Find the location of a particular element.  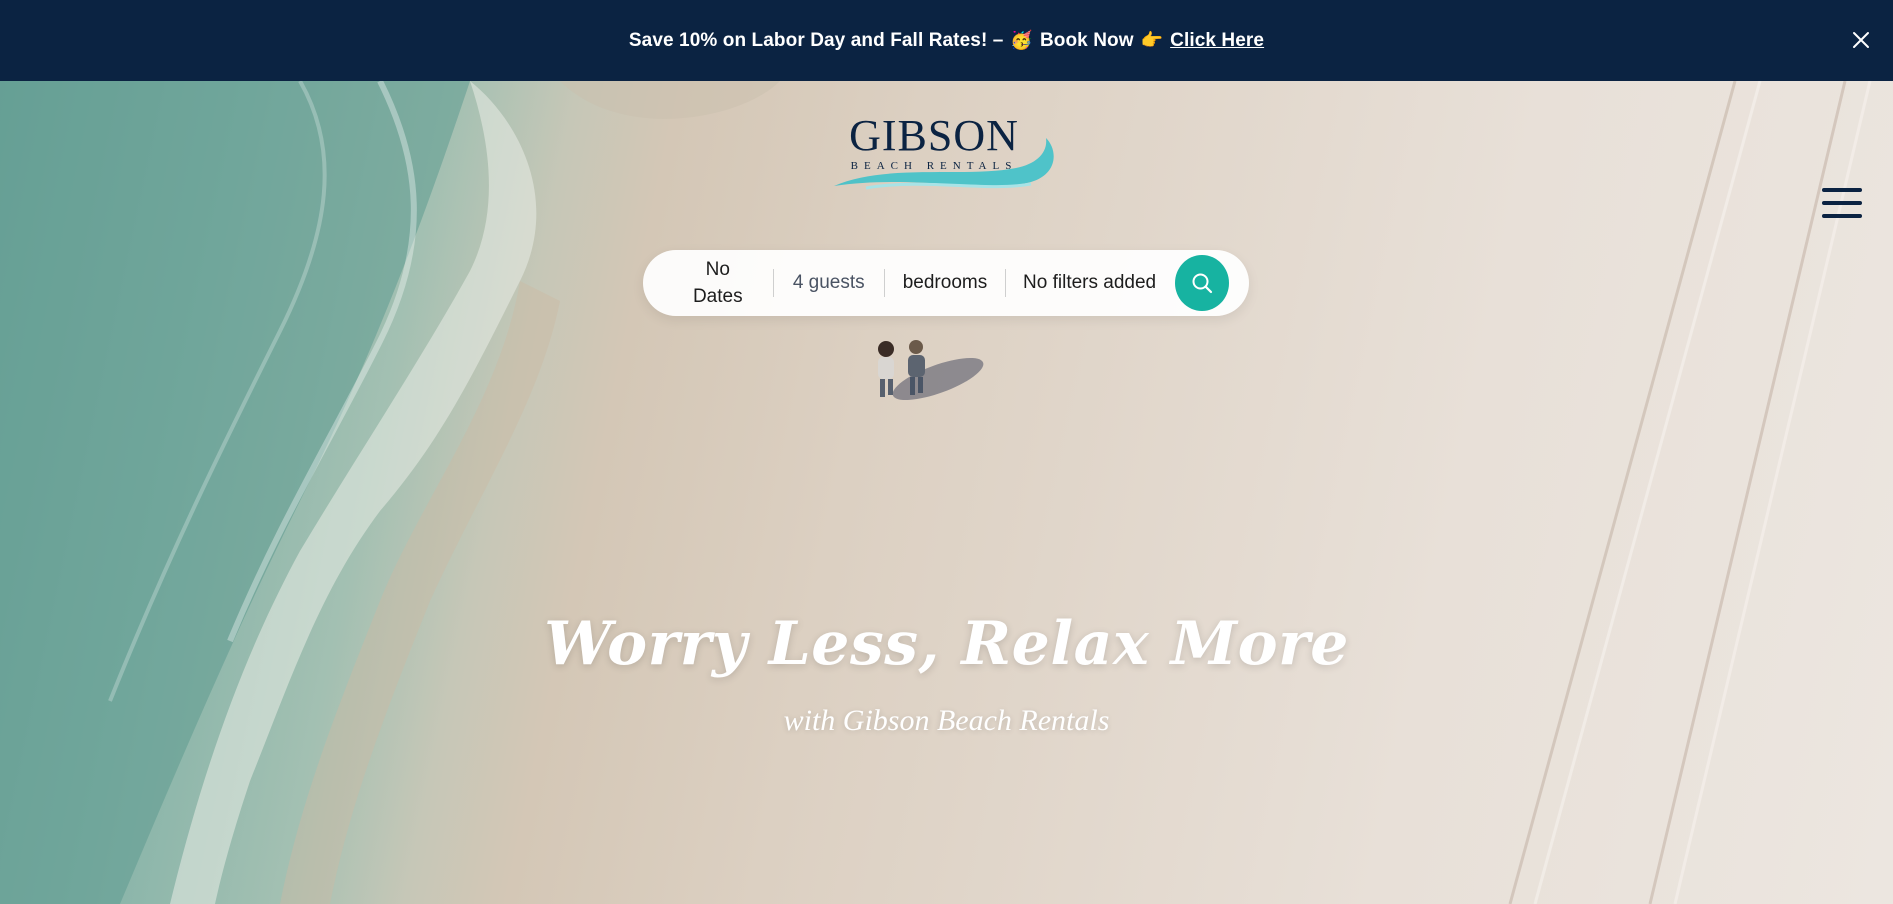

promo-click-here-link: Click Here is located at coordinates (1217, 41).